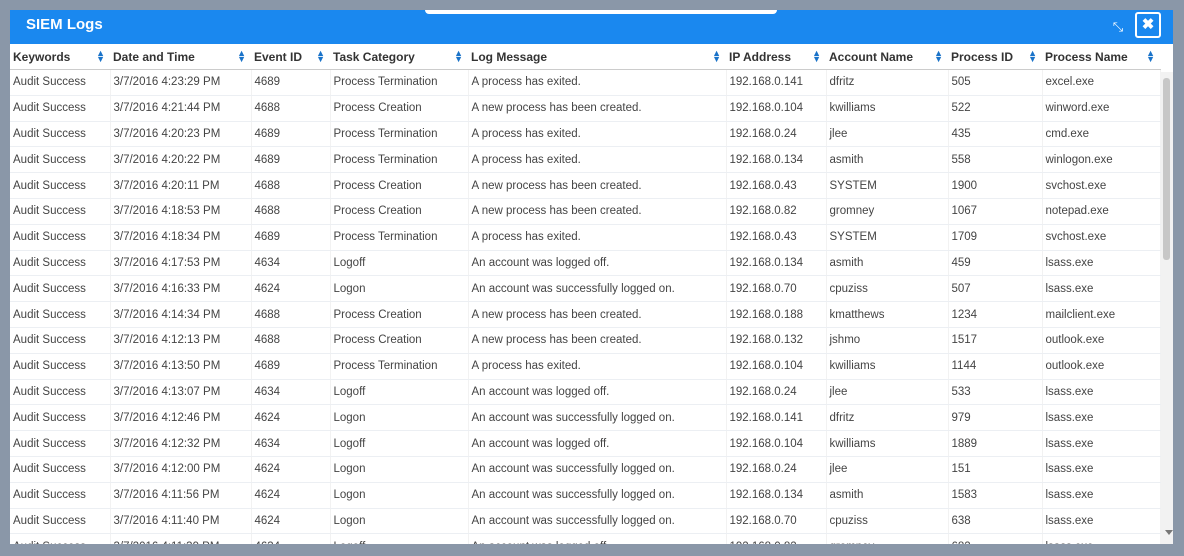 This screenshot has height=556, width=1184. I want to click on table-cell: winword.exe, so click(1101, 108).